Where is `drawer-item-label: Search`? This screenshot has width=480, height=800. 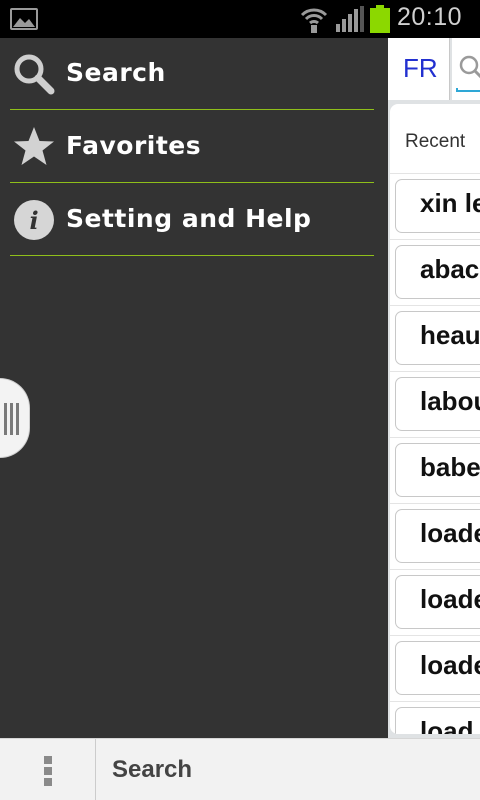
drawer-item-label: Search is located at coordinates (116, 72).